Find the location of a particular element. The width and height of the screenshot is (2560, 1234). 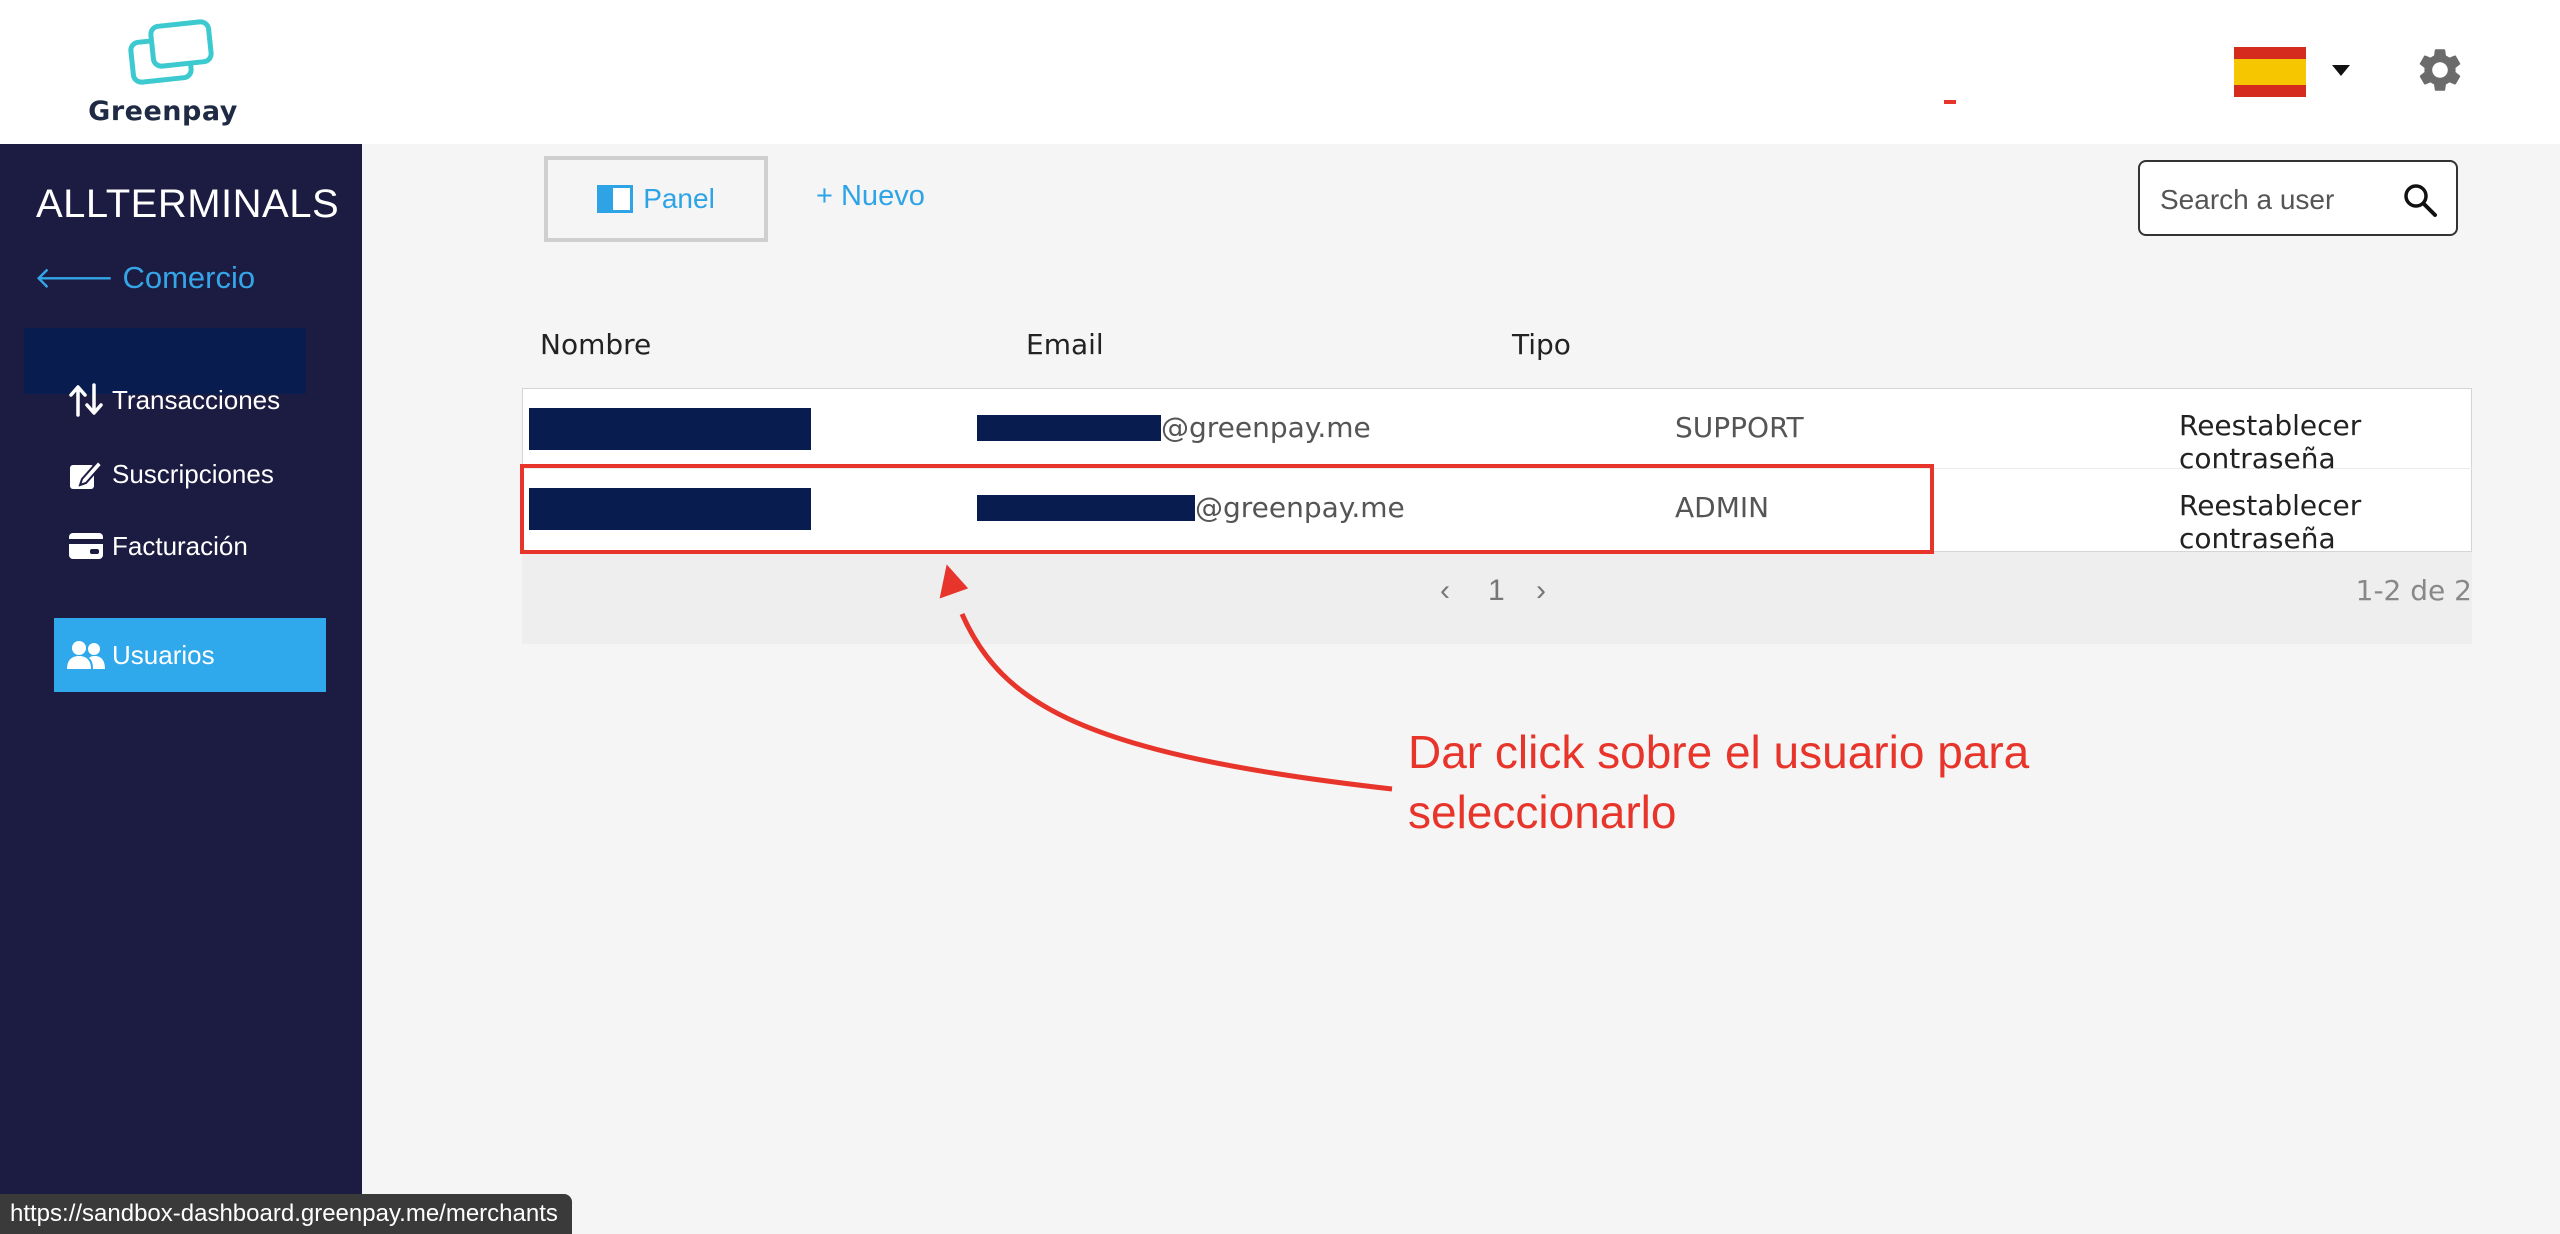

pagination-bar: ‹ 1 › 1-2 de 2 is located at coordinates (1497, 598).